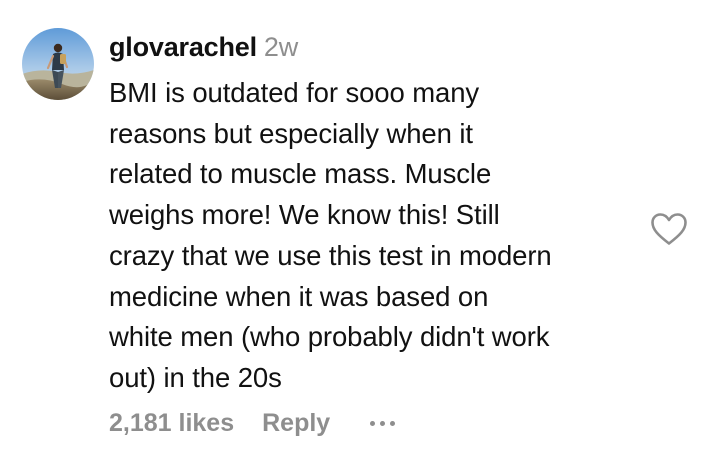 The image size is (709, 468). What do you see at coordinates (252, 423) in the screenshot?
I see `comment-footer: 2,181 likes Reply` at bounding box center [252, 423].